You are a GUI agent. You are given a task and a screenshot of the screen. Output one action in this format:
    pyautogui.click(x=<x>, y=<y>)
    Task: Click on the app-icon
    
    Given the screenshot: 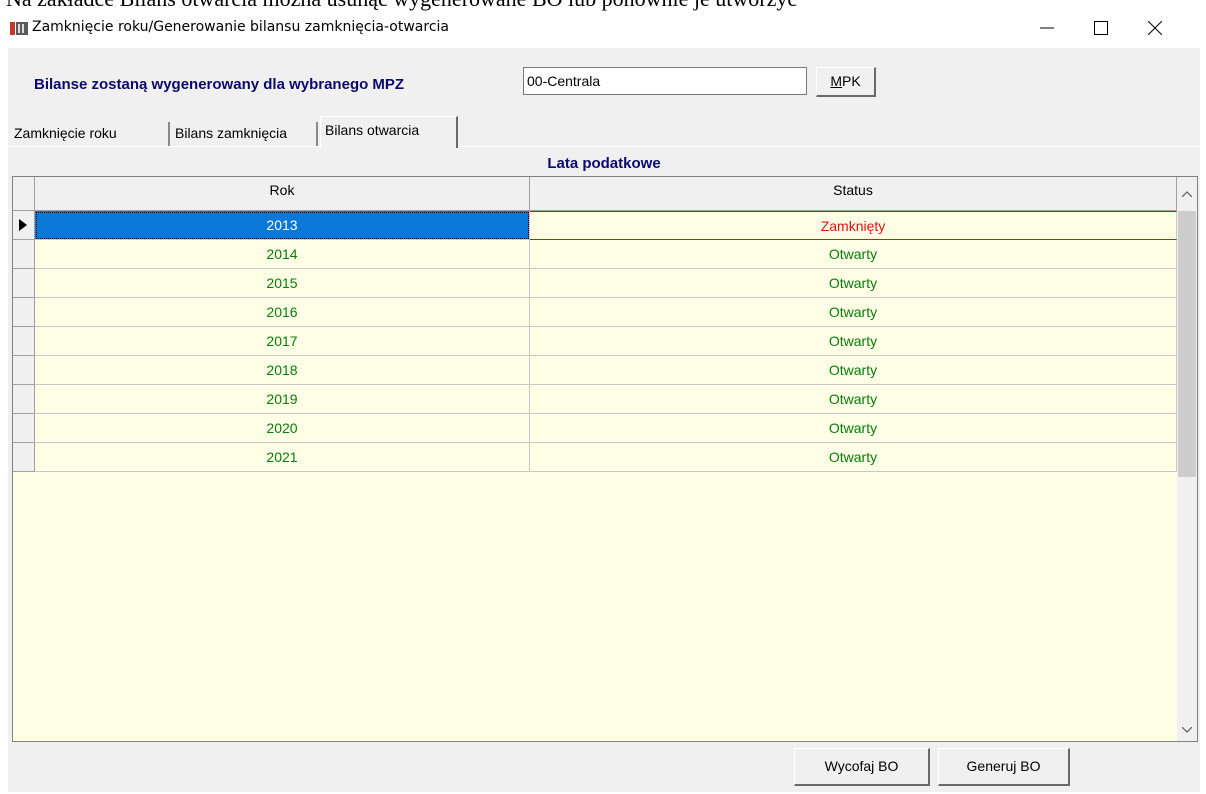 What is the action you would take?
    pyautogui.click(x=19, y=28)
    